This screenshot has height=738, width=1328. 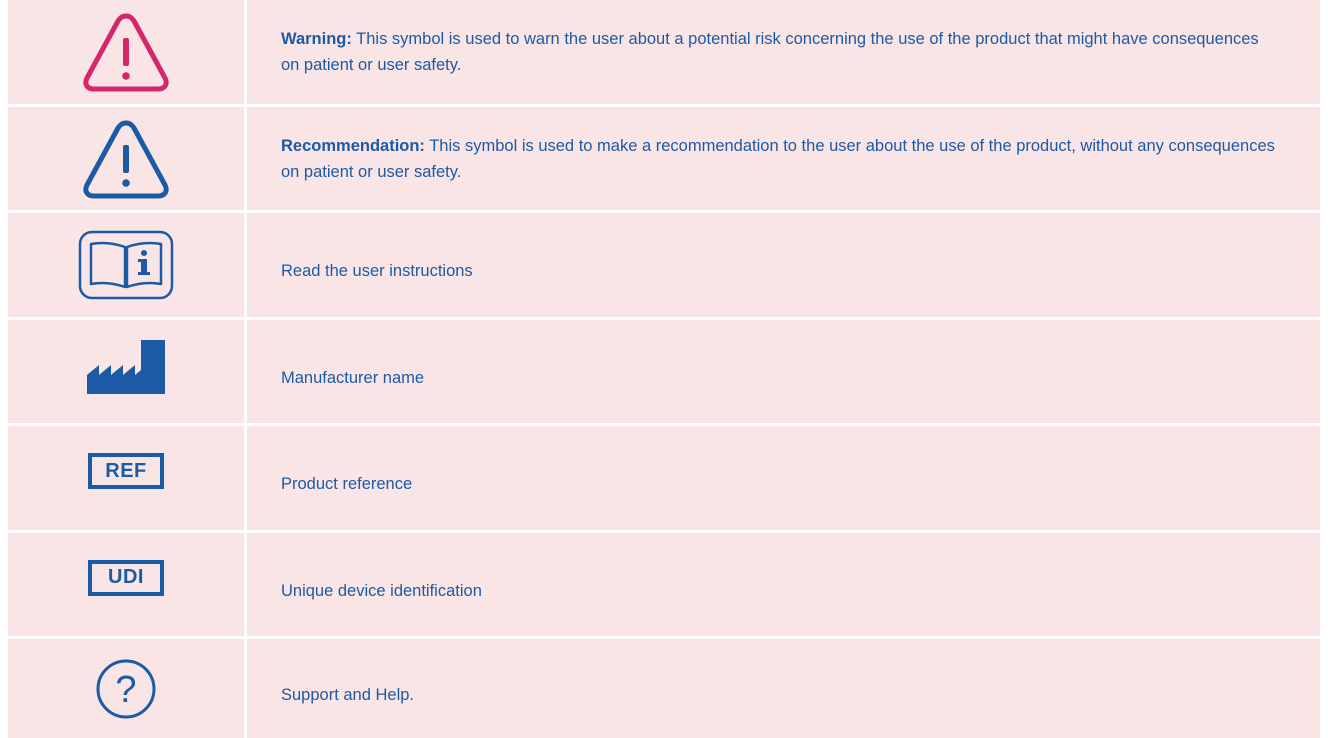 I want to click on symbol-cell-instructions, so click(x=126, y=266).